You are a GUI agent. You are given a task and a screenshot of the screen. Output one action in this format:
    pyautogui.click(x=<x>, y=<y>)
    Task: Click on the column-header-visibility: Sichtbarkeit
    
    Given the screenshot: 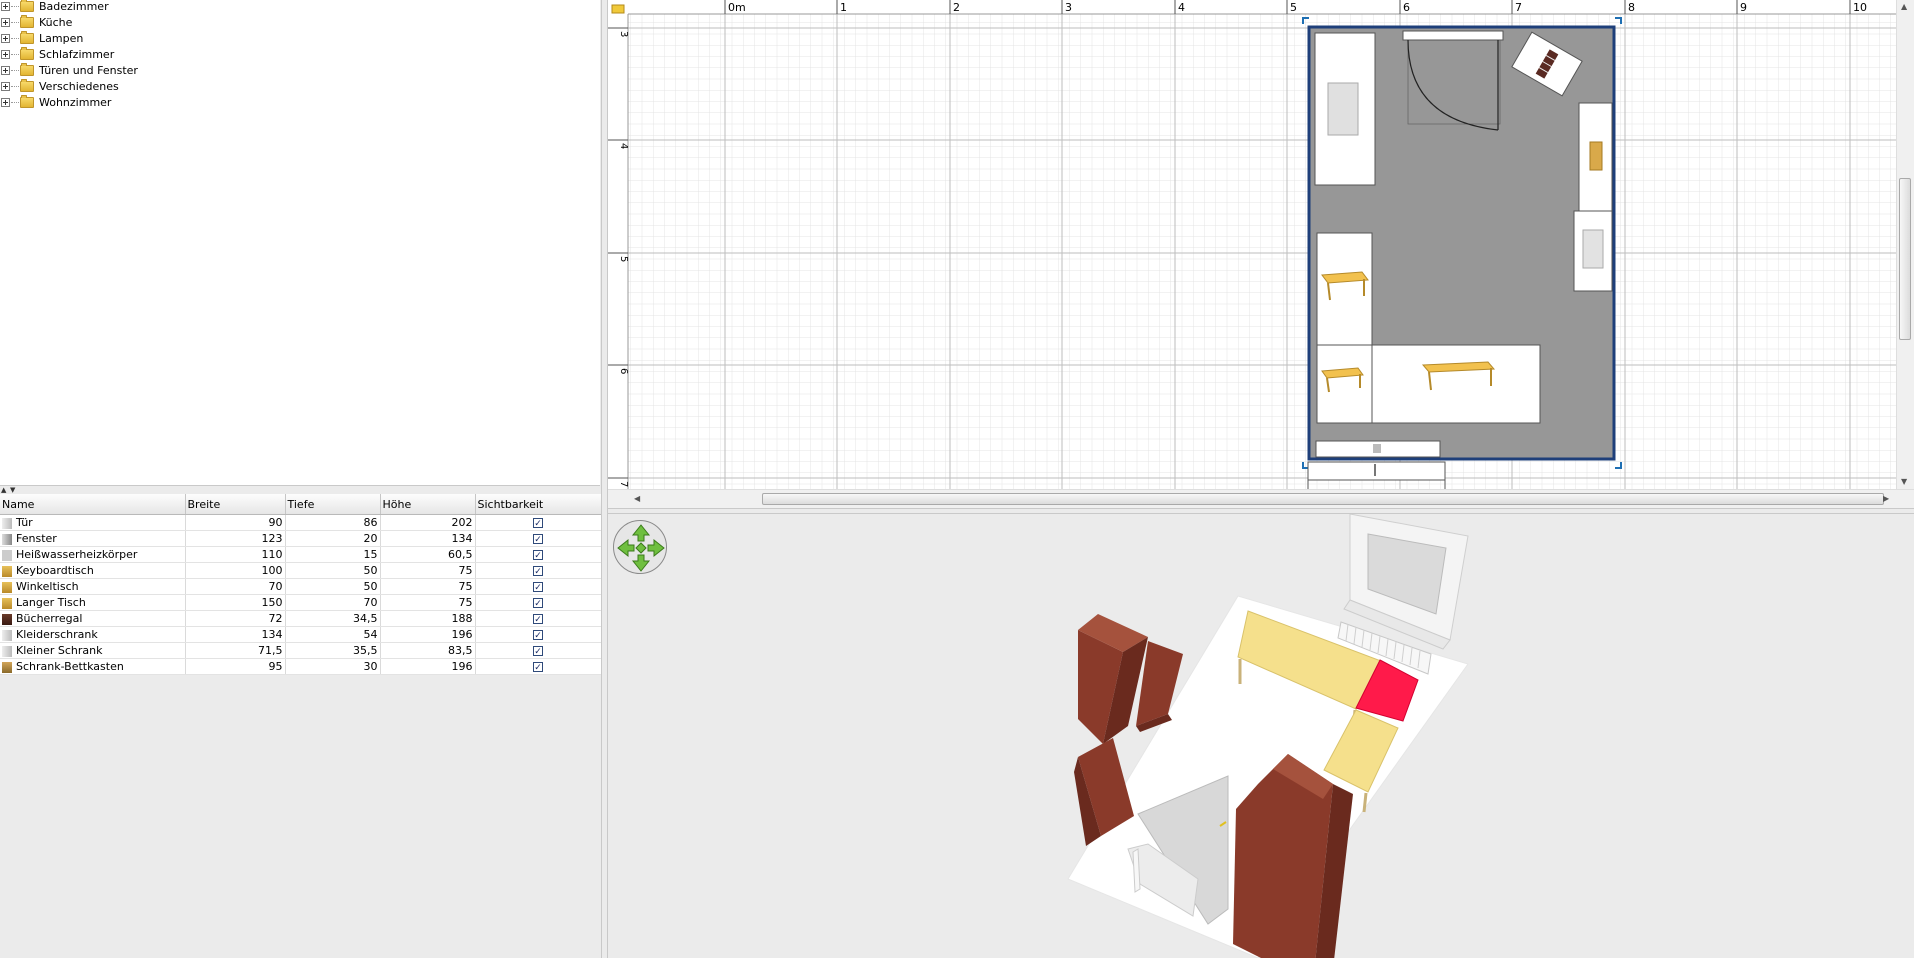 What is the action you would take?
    pyautogui.click(x=538, y=504)
    